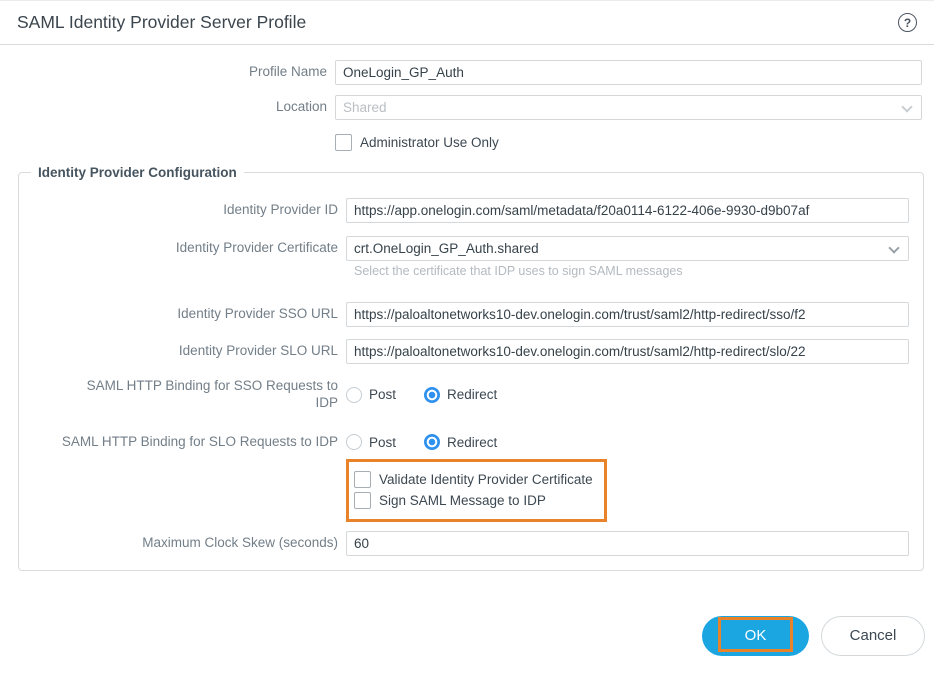 The width and height of the screenshot is (934, 684). Describe the element at coordinates (432, 394) in the screenshot. I see `sso-binding-redirect-radio` at that location.